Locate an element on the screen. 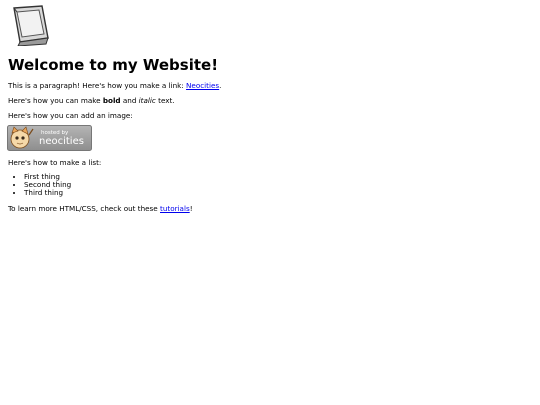 The height and width of the screenshot is (405, 540). badge-brand-text: neocities is located at coordinates (61, 141).